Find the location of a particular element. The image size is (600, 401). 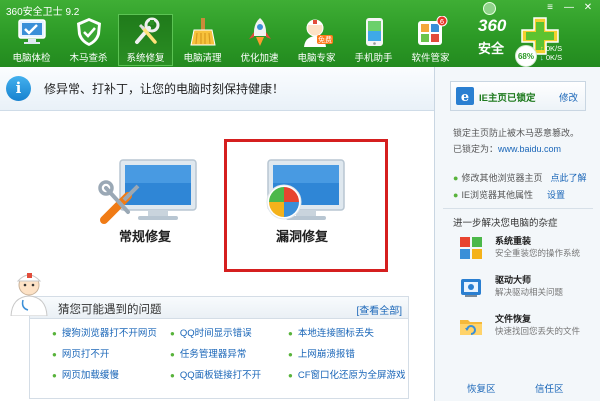

faq-item-text: 上网崩溃报错 is located at coordinates (326, 354).